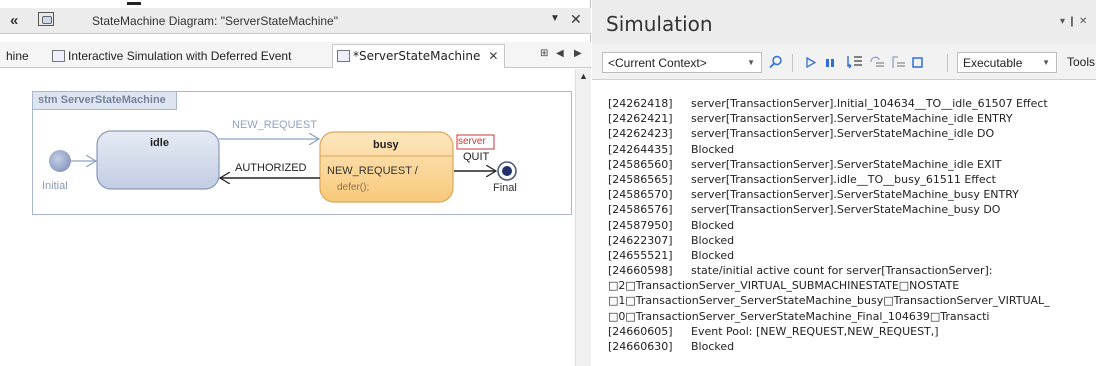 The image size is (1096, 366). Describe the element at coordinates (640, 195) in the screenshot. I see `log-timestamp: [24586570]` at that location.